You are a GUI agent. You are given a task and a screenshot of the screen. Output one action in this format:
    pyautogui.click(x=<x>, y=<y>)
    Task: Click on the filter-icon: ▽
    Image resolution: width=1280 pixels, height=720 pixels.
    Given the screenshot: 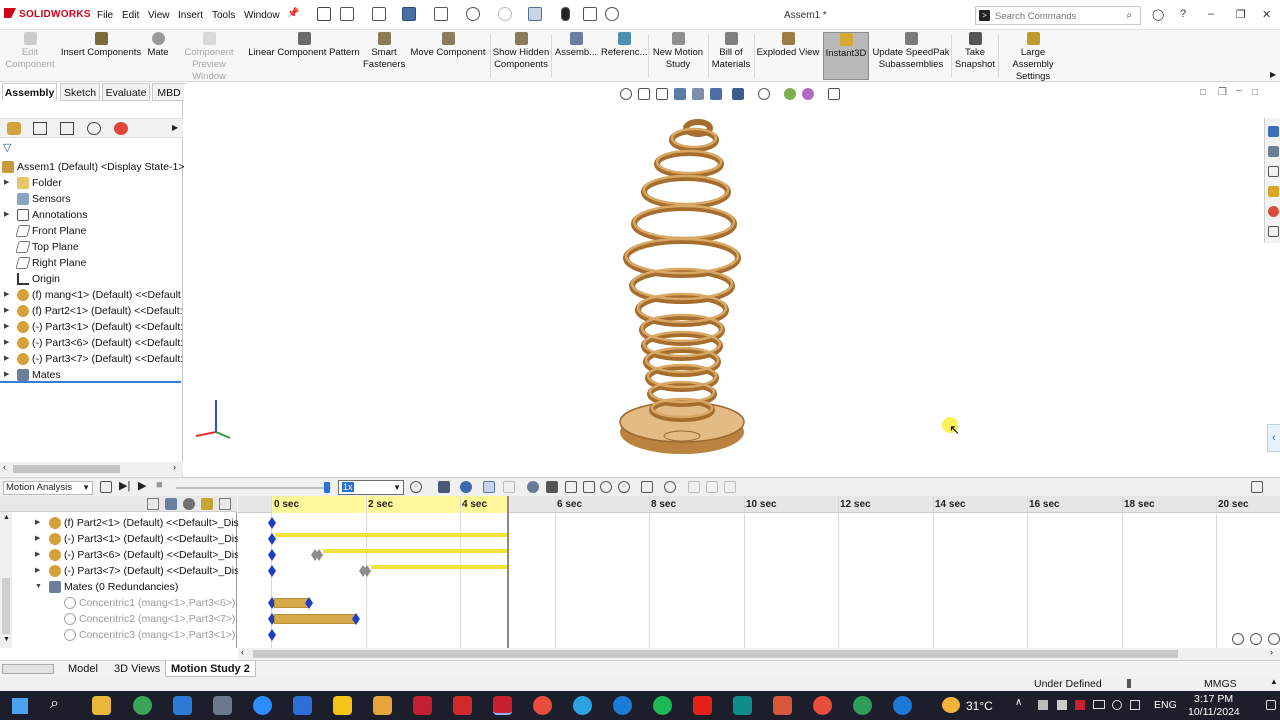 What is the action you would take?
    pyautogui.click(x=7, y=147)
    